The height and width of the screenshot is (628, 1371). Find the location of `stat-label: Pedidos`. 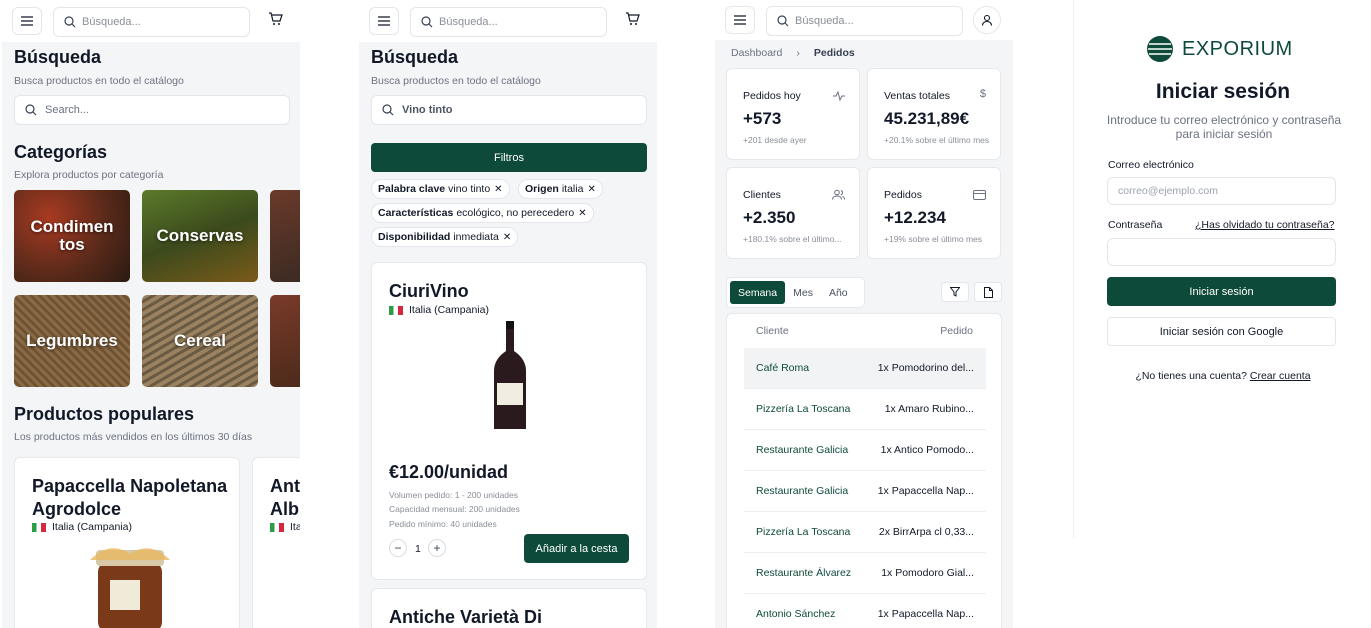

stat-label: Pedidos is located at coordinates (903, 195).